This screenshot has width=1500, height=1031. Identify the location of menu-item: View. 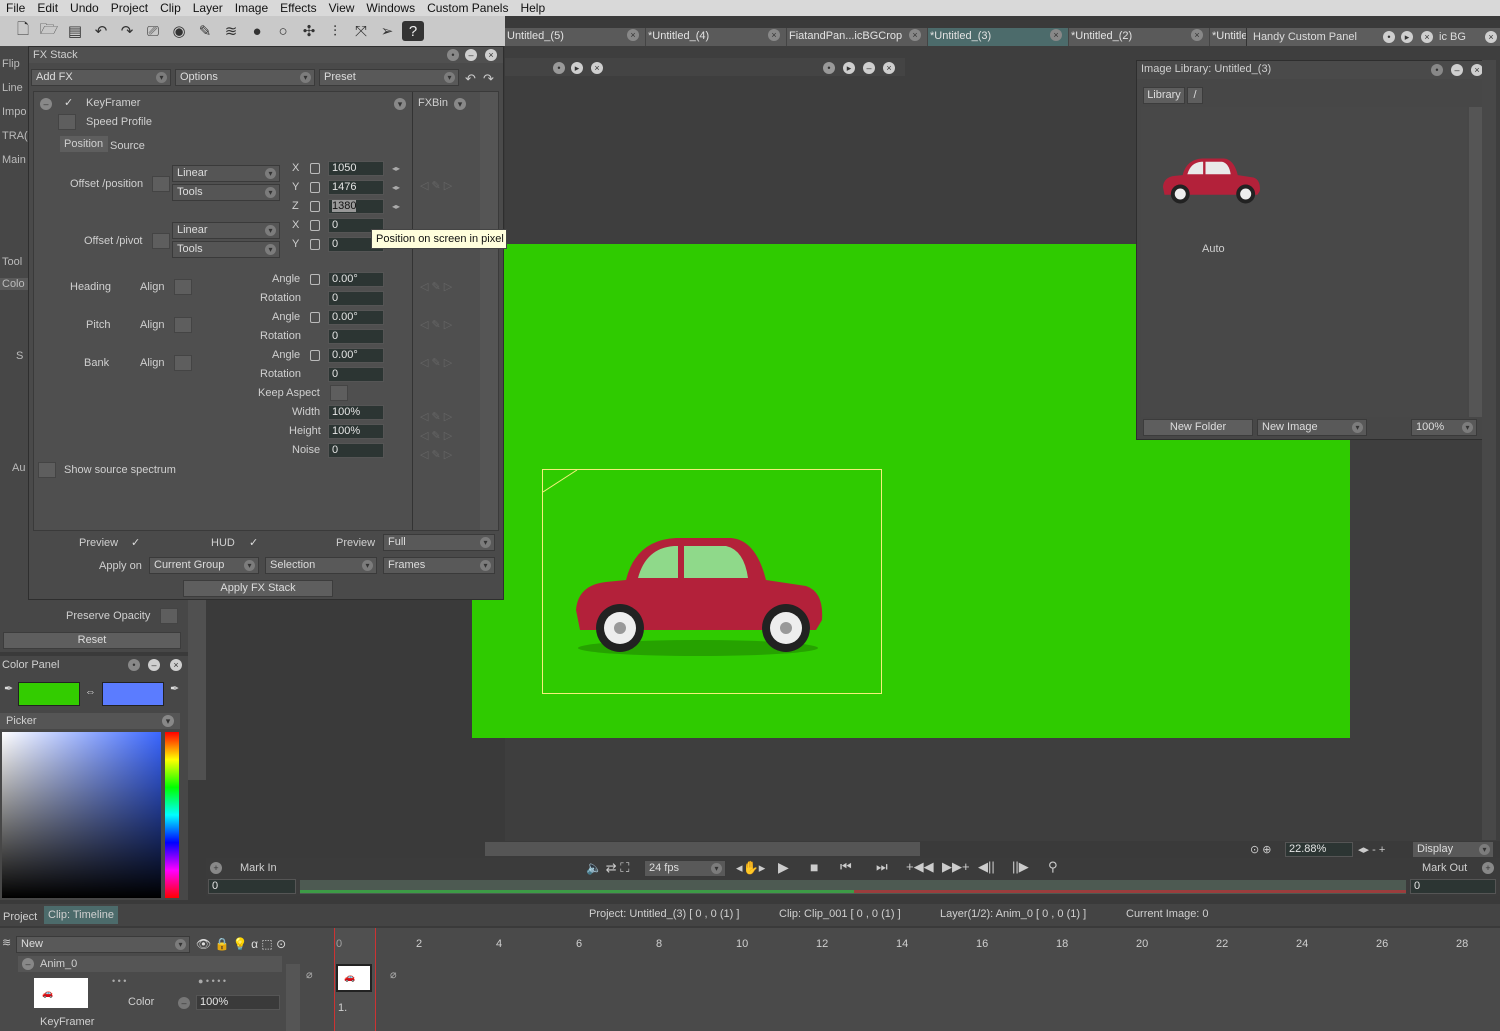
(342, 8).